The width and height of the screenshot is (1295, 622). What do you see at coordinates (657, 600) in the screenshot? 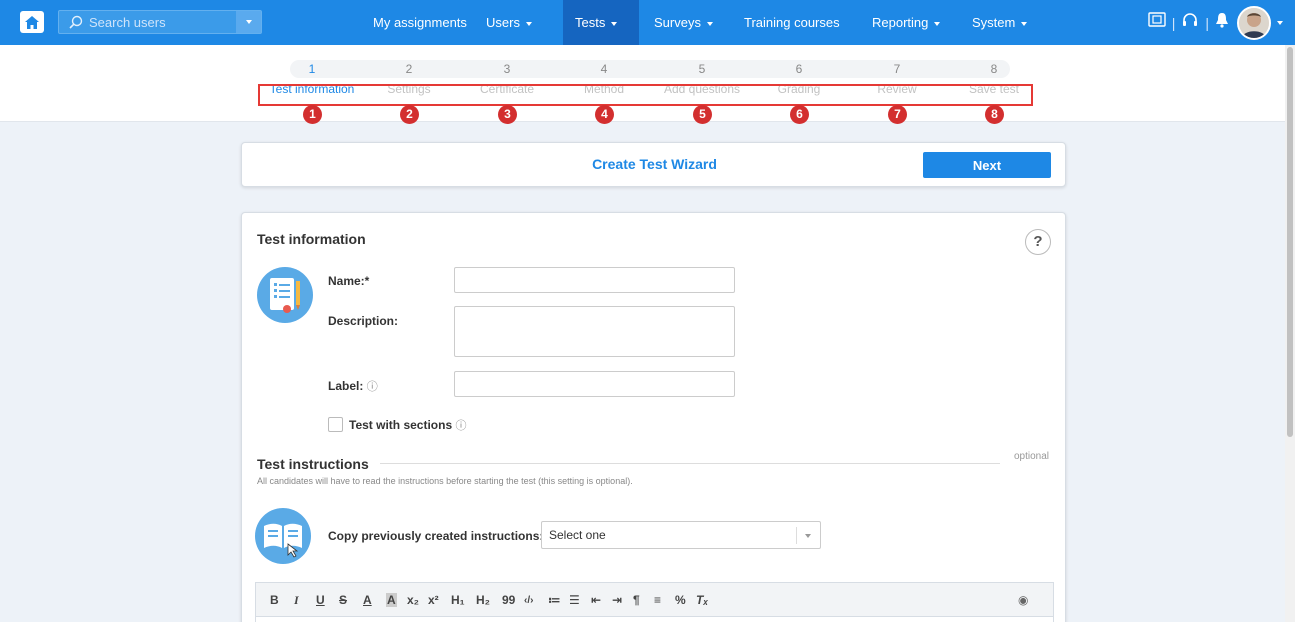
I see `align-icon: ≡` at bounding box center [657, 600].